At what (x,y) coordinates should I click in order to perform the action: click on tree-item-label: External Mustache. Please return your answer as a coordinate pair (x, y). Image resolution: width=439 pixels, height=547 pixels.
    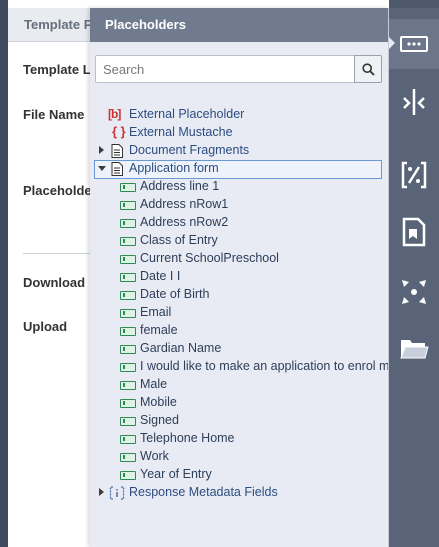
    Looking at the image, I should click on (181, 132).